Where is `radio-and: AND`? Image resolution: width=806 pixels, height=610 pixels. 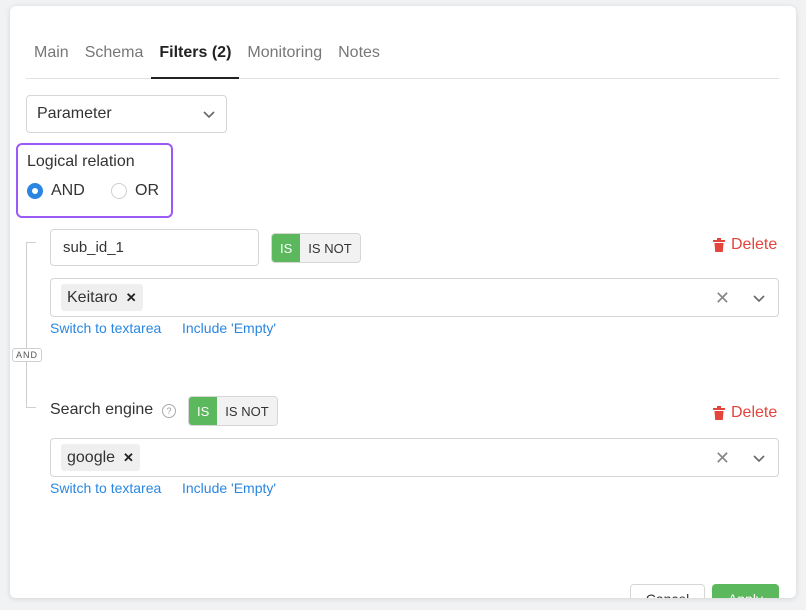 radio-and: AND is located at coordinates (56, 191).